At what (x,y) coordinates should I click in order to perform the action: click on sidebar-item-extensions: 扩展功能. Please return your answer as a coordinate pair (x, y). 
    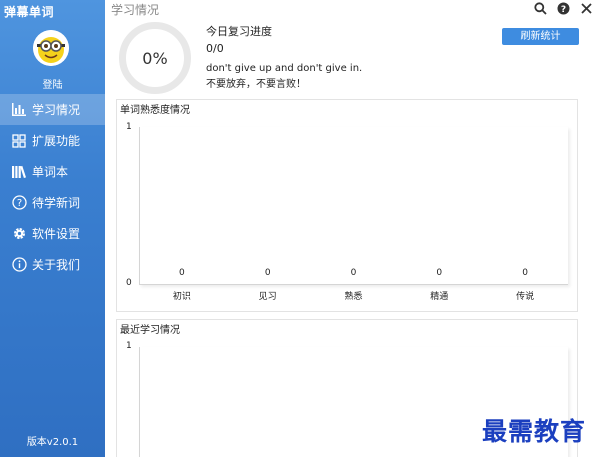
    Looking at the image, I should click on (52, 140).